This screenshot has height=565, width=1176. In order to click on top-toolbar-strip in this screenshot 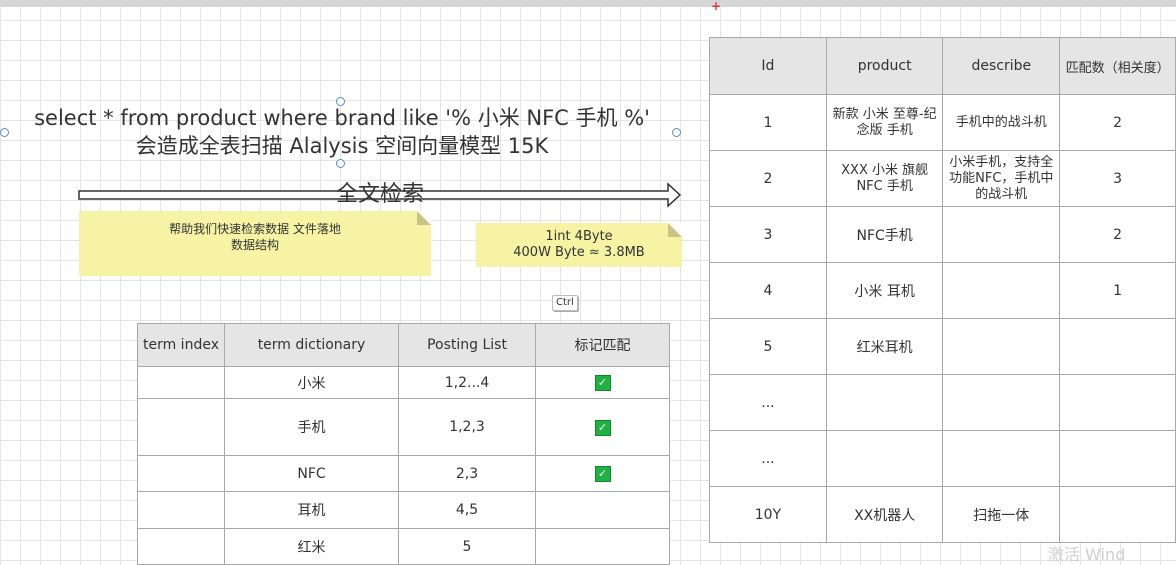, I will do `click(588, 3)`.